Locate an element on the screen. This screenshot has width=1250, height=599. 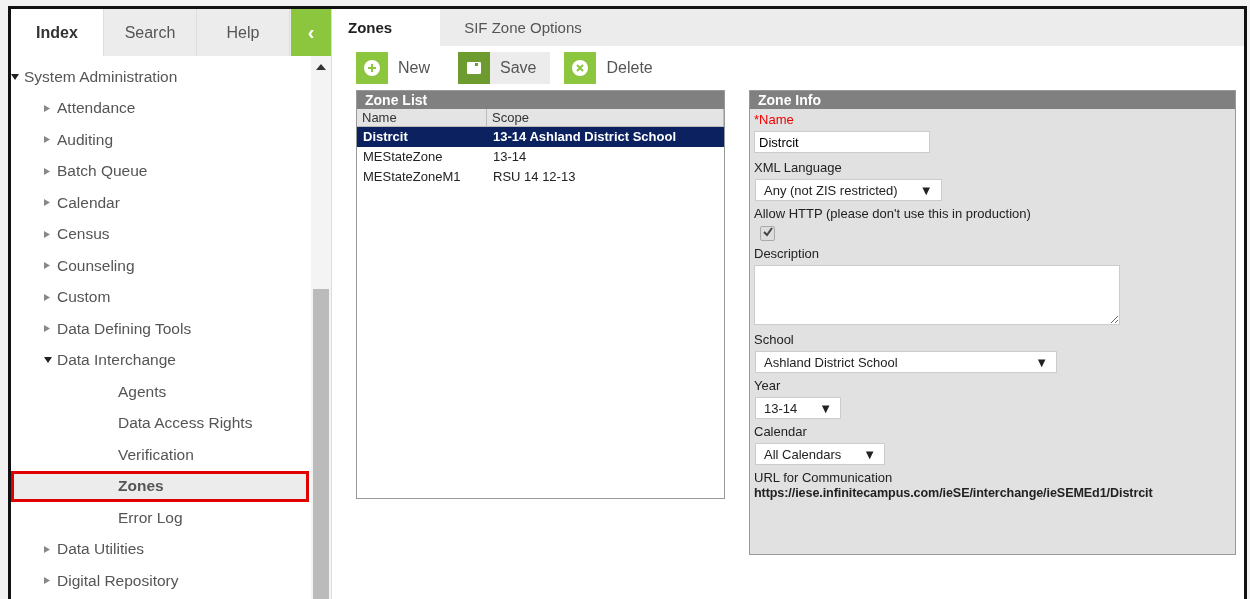
field-label: Description is located at coordinates (787, 254).